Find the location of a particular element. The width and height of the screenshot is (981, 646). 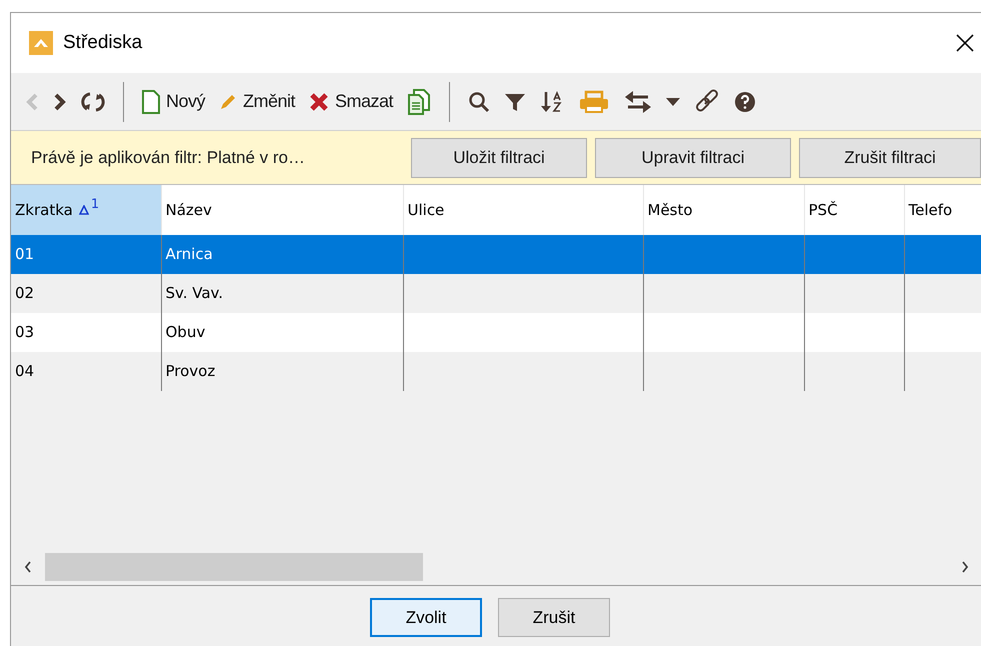

arrows-icon is located at coordinates (638, 101).